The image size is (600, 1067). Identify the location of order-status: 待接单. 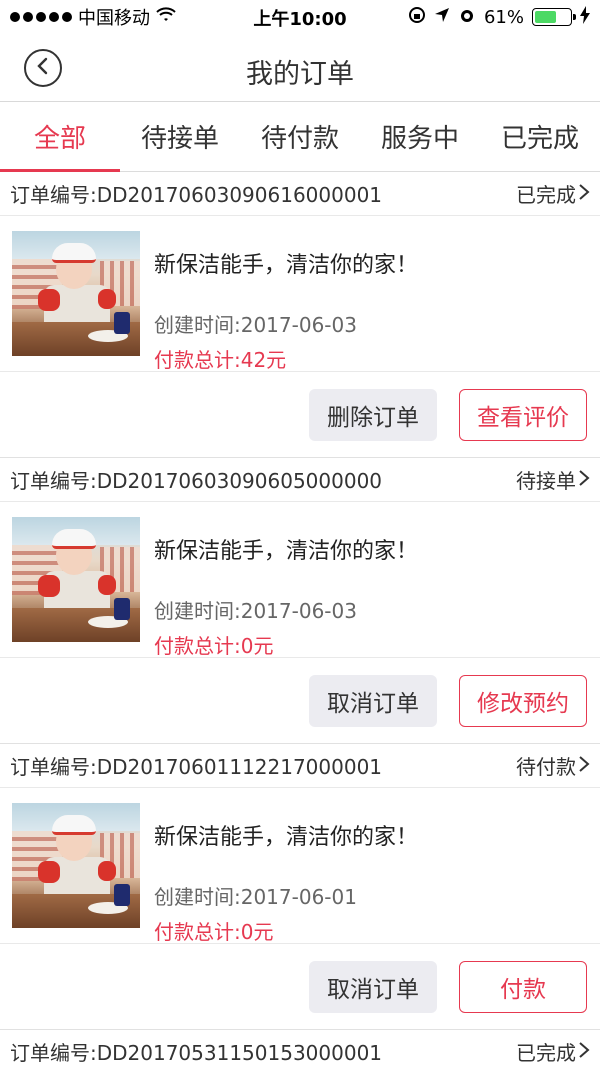
(553, 479).